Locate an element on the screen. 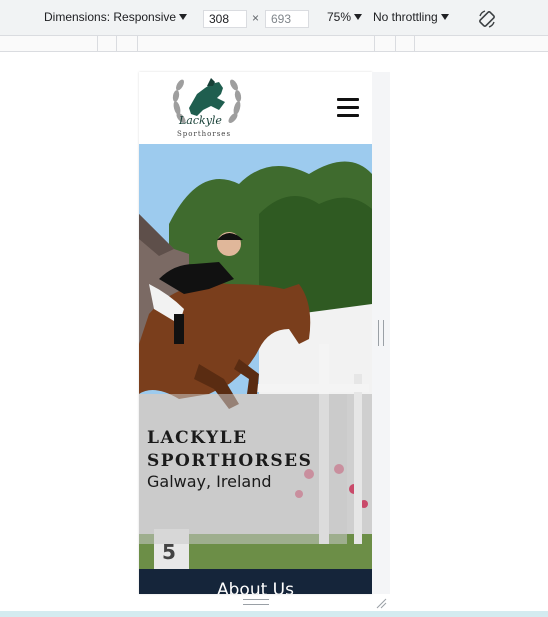 Image resolution: width=548 pixels, height=617 pixels. site-header: Lackyle Sporthorses is located at coordinates (255, 108).